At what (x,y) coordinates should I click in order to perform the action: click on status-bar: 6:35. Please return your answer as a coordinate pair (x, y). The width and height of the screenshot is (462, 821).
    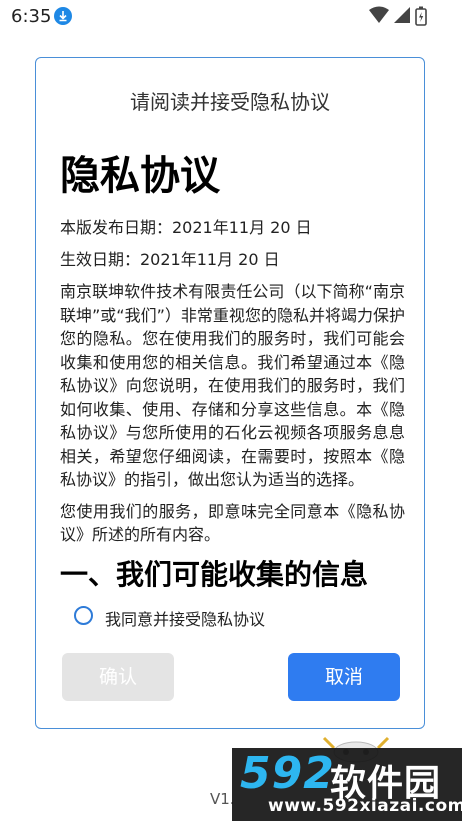
    Looking at the image, I should click on (231, 17).